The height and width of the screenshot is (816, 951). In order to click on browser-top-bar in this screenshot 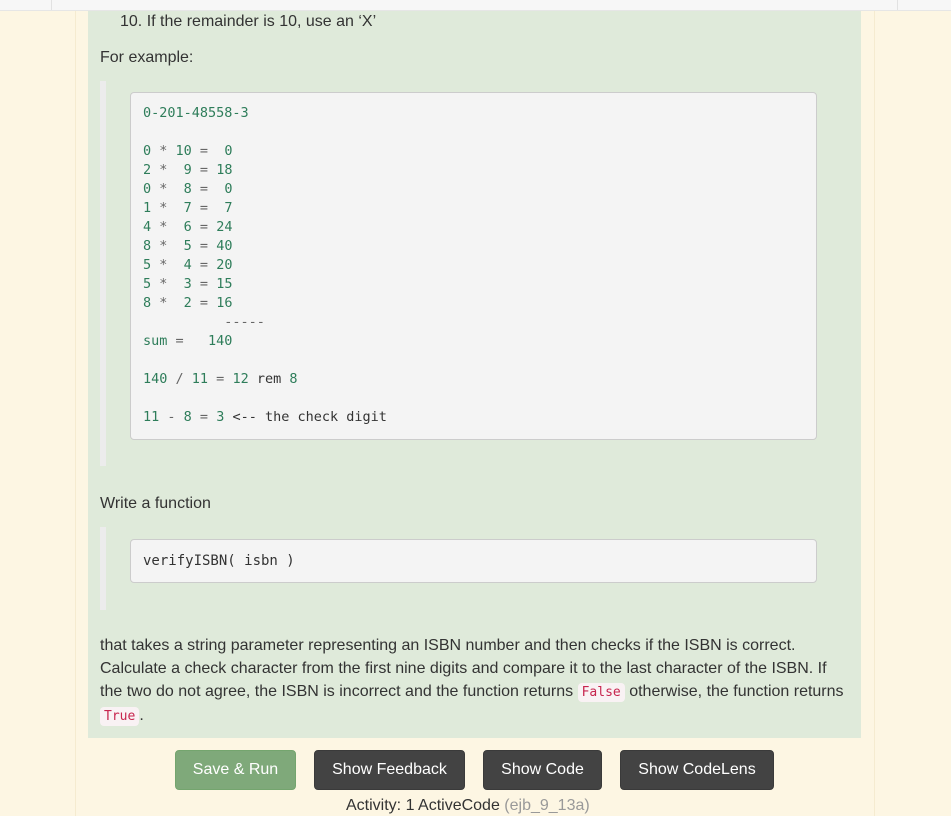, I will do `click(475, 5)`.